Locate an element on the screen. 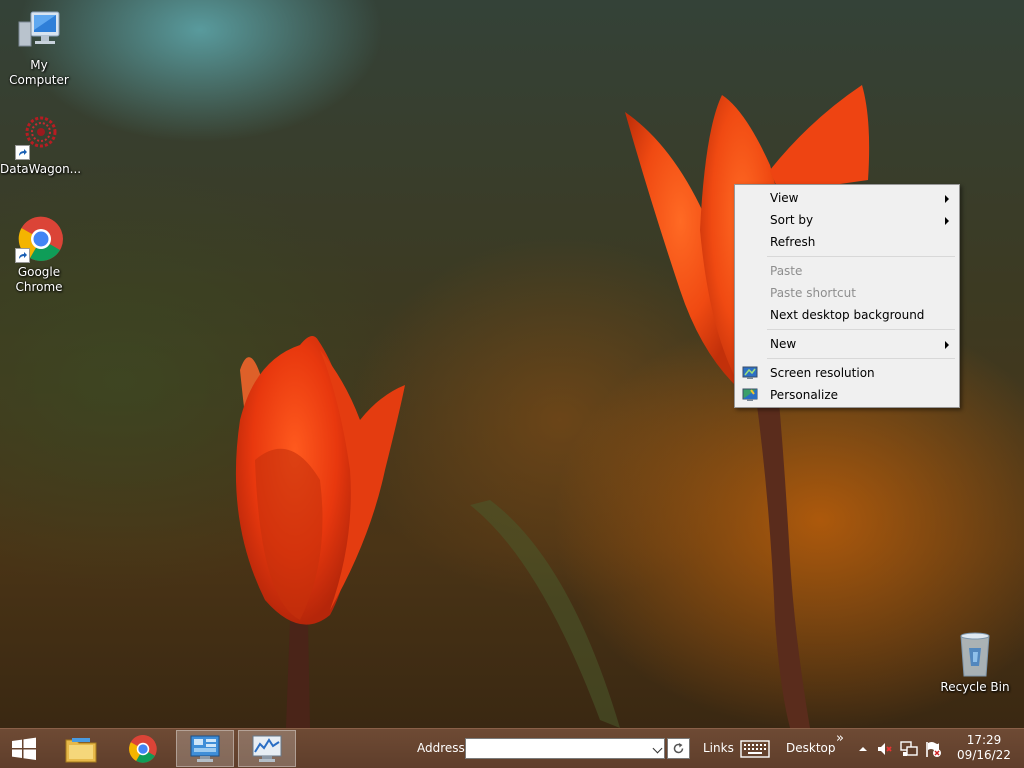  taskbar-file-explorer is located at coordinates (81, 748).